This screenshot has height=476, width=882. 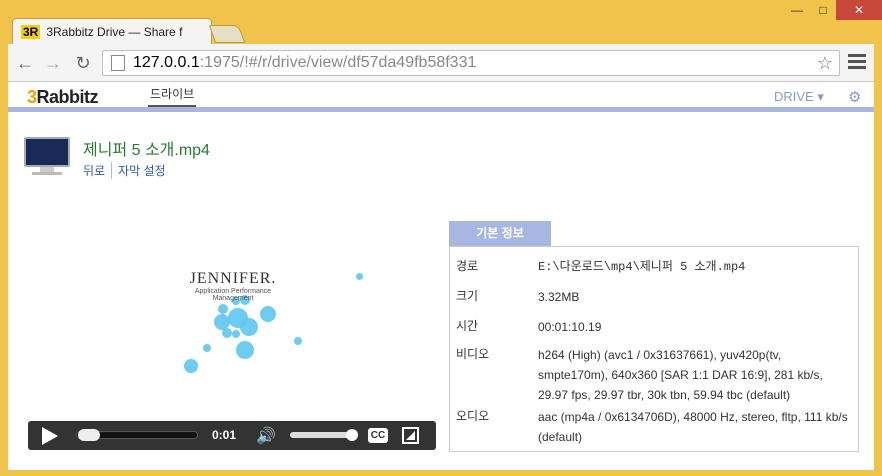 What do you see at coordinates (172, 94) in the screenshot?
I see `nav-drive-tab: 드라이브` at bounding box center [172, 94].